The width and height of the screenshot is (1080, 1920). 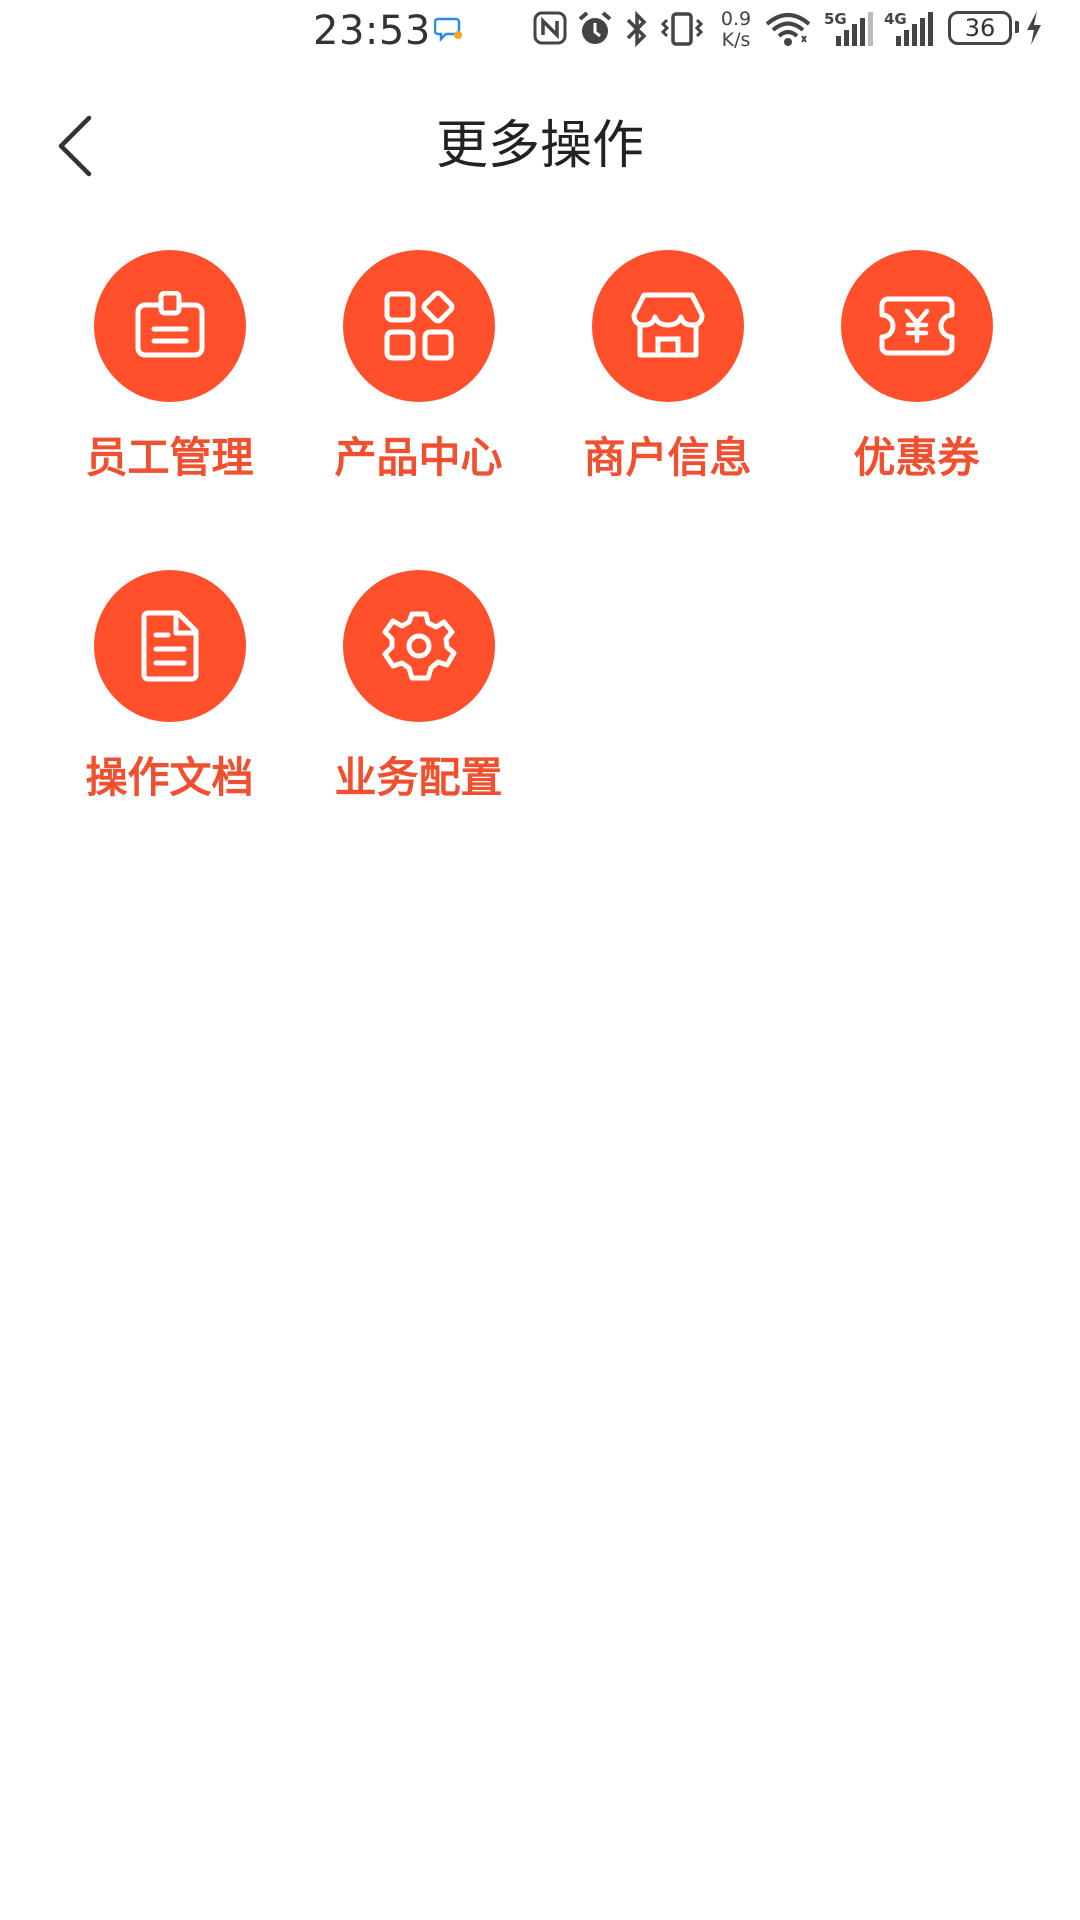 What do you see at coordinates (667, 410) in the screenshot?
I see `merchant-info-item: 商户信息` at bounding box center [667, 410].